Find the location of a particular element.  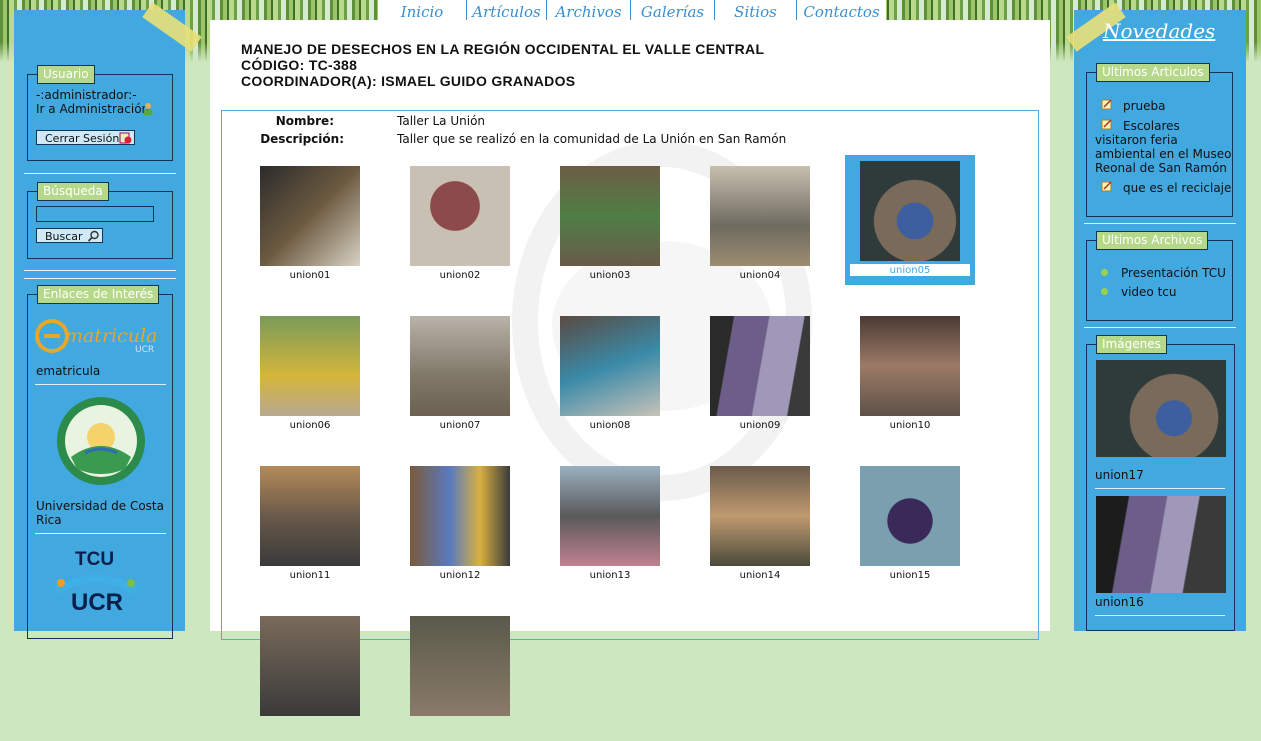

photo-thumbnail: union12 is located at coordinates (460, 526).